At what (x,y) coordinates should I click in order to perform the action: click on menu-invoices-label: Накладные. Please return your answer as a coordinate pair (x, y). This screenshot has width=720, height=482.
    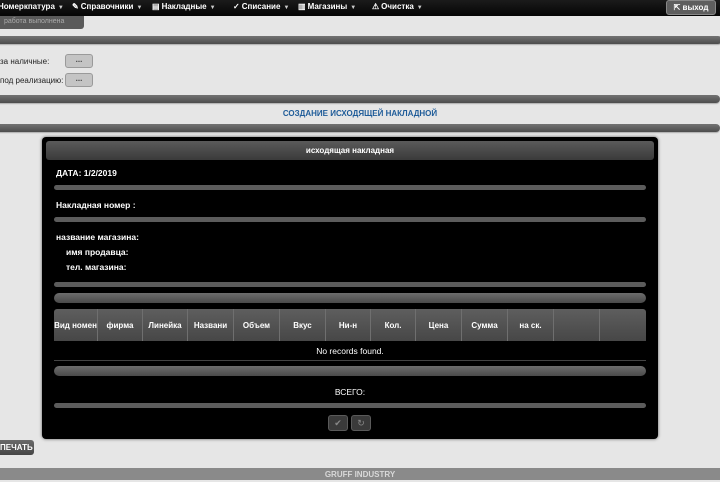
    Looking at the image, I should click on (184, 6).